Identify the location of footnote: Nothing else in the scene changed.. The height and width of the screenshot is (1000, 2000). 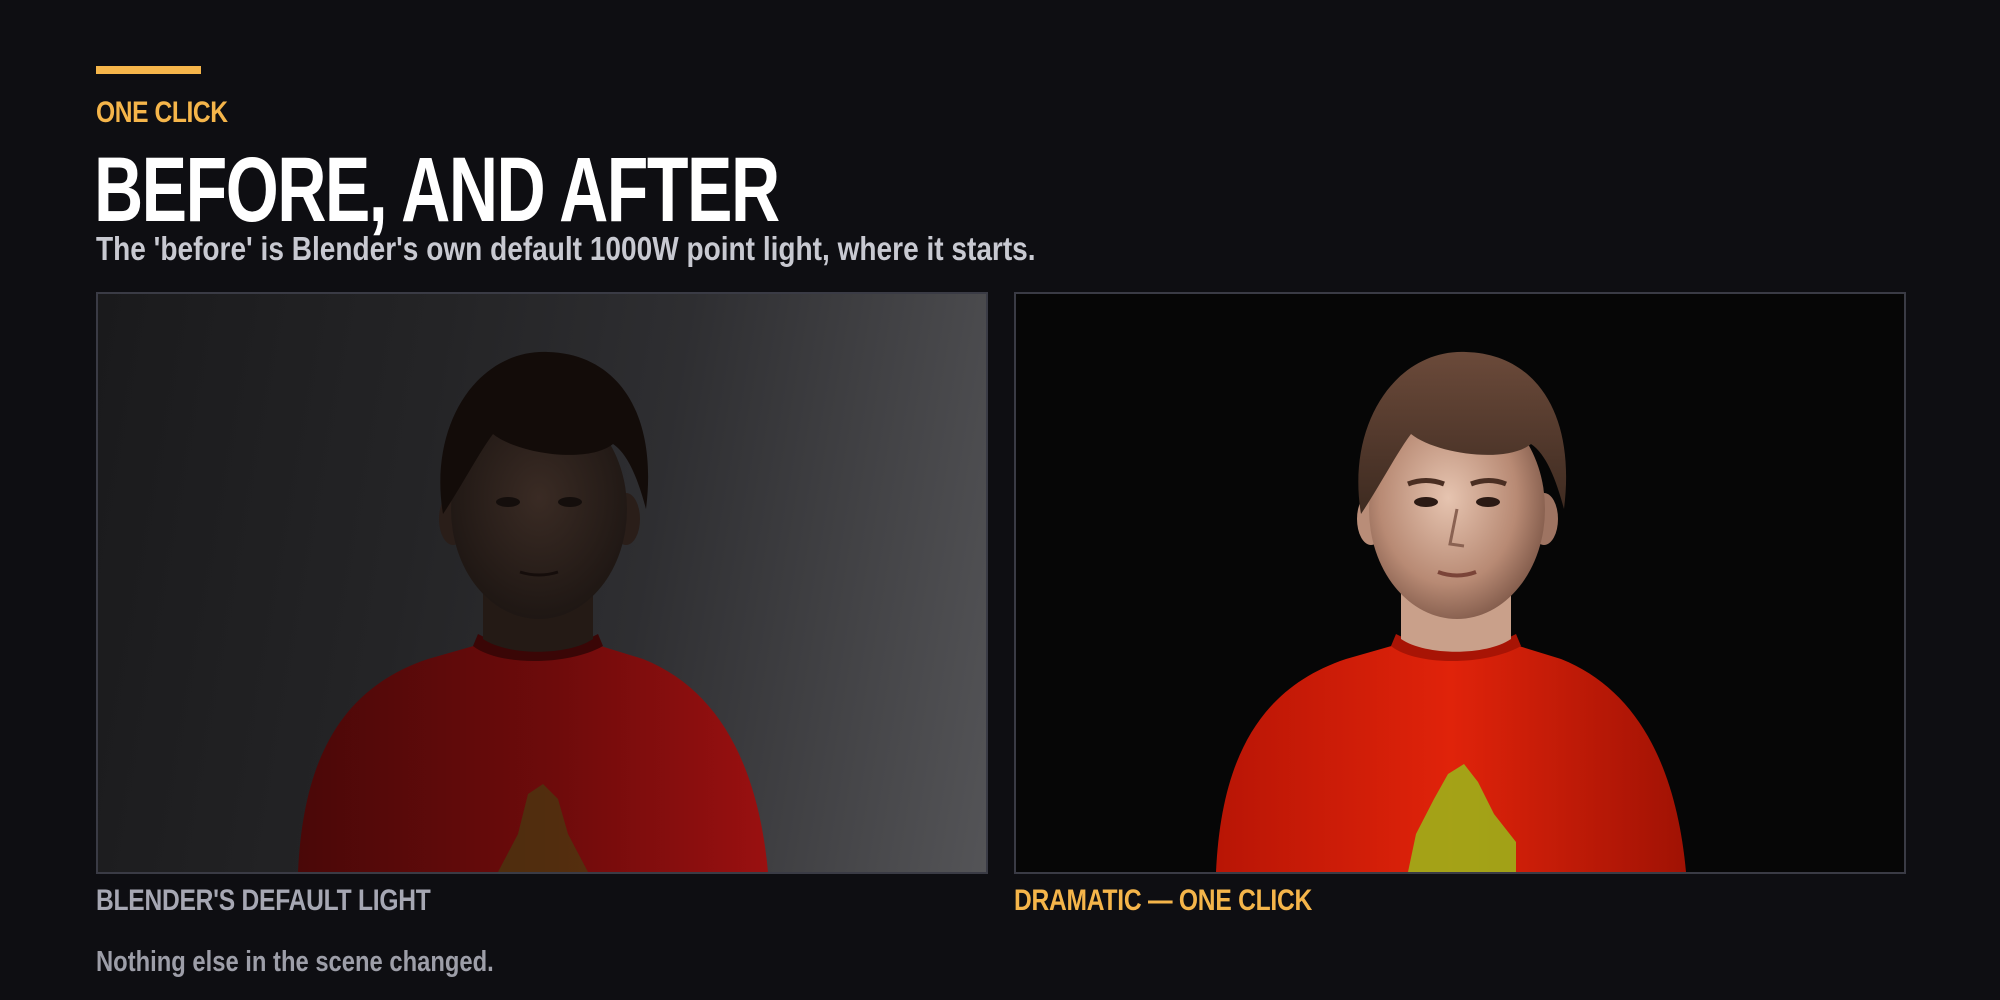
(295, 962).